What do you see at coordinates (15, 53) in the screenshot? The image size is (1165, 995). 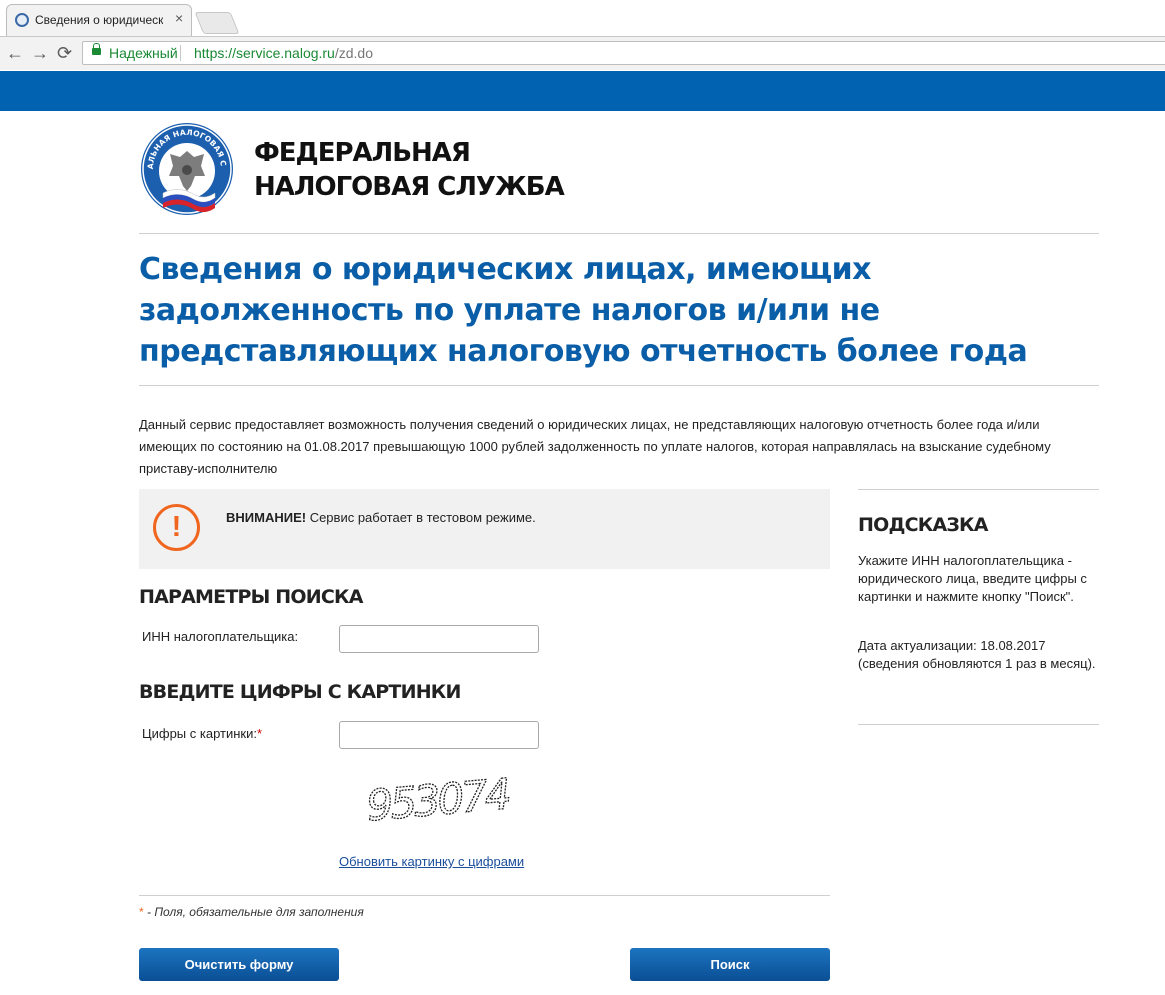 I see `back-arrow-icon: ←` at bounding box center [15, 53].